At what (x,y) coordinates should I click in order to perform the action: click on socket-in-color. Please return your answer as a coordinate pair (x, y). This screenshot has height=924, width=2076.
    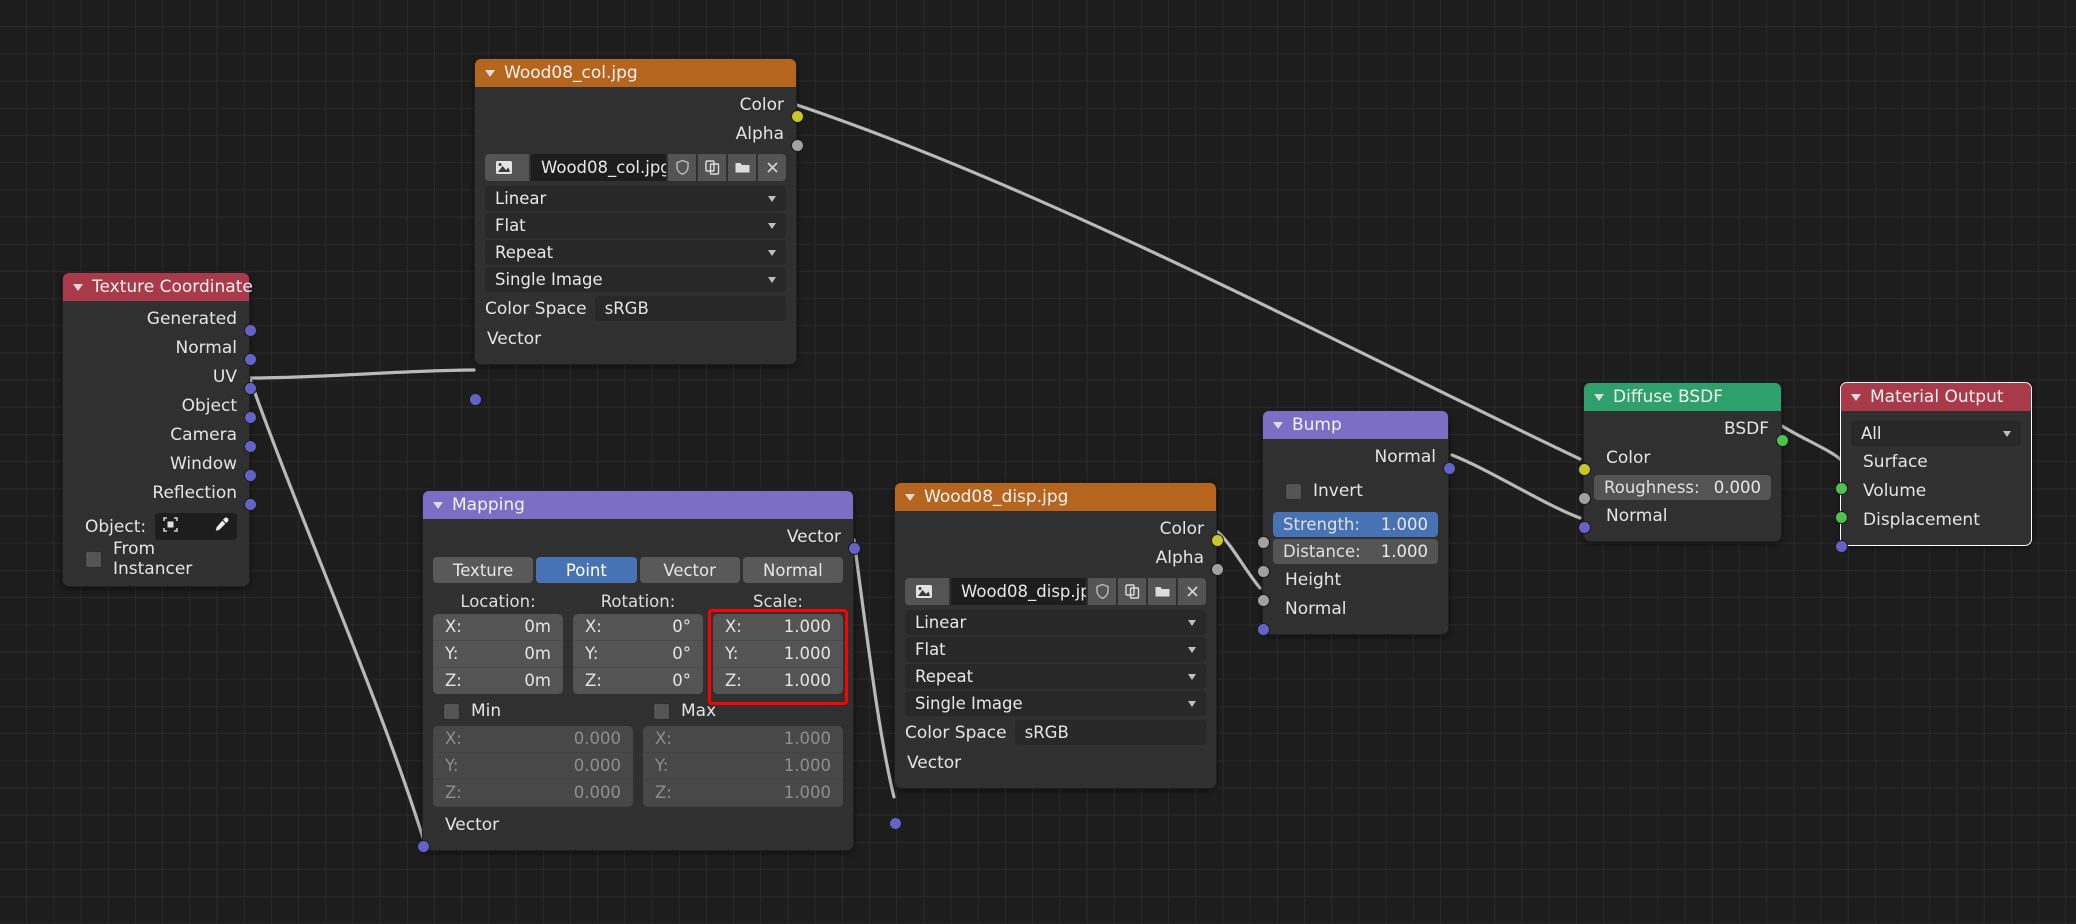
    Looking at the image, I should click on (1584, 469).